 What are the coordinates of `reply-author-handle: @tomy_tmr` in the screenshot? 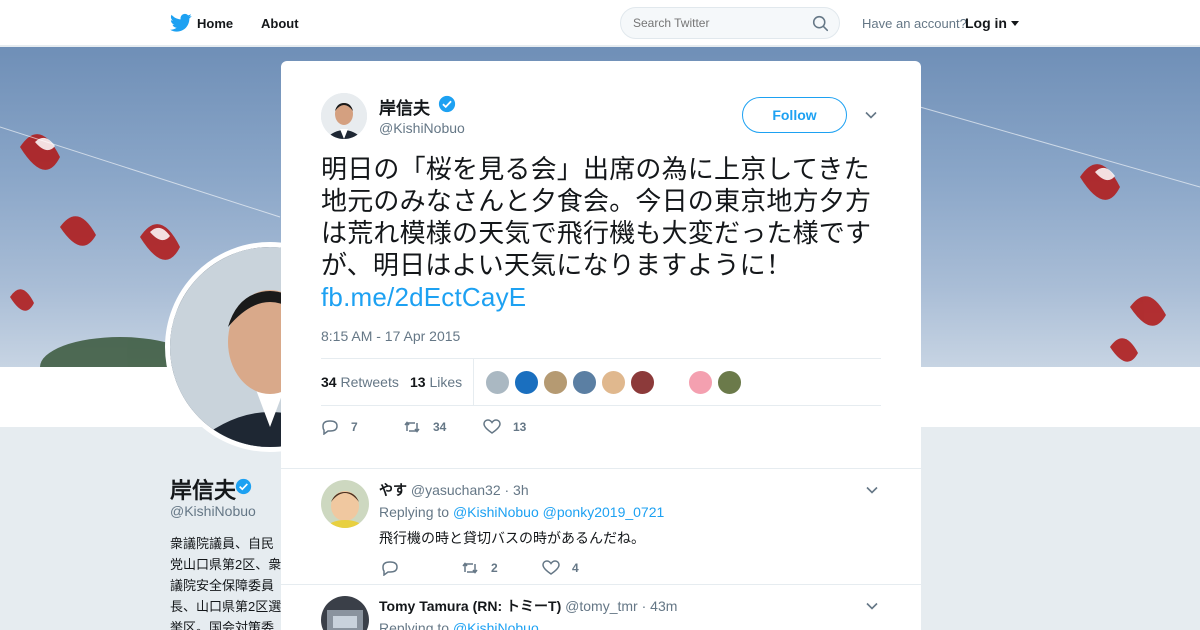 It's located at (601, 606).